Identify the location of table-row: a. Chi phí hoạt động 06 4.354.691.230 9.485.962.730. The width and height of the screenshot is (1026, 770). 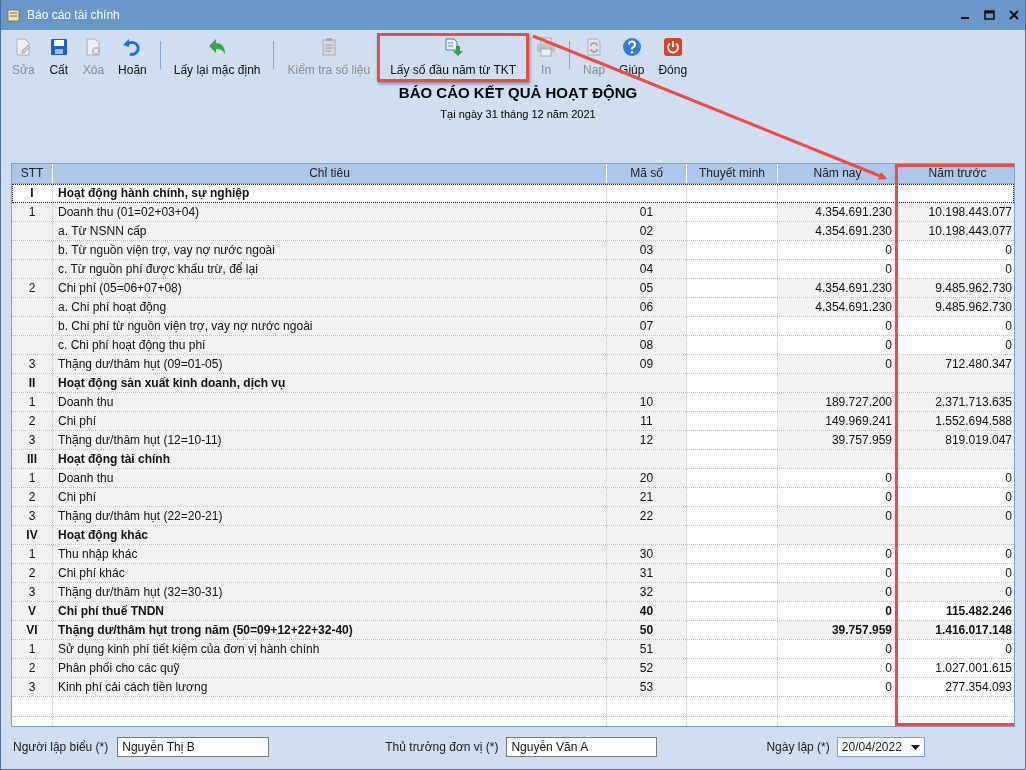
(513, 307).